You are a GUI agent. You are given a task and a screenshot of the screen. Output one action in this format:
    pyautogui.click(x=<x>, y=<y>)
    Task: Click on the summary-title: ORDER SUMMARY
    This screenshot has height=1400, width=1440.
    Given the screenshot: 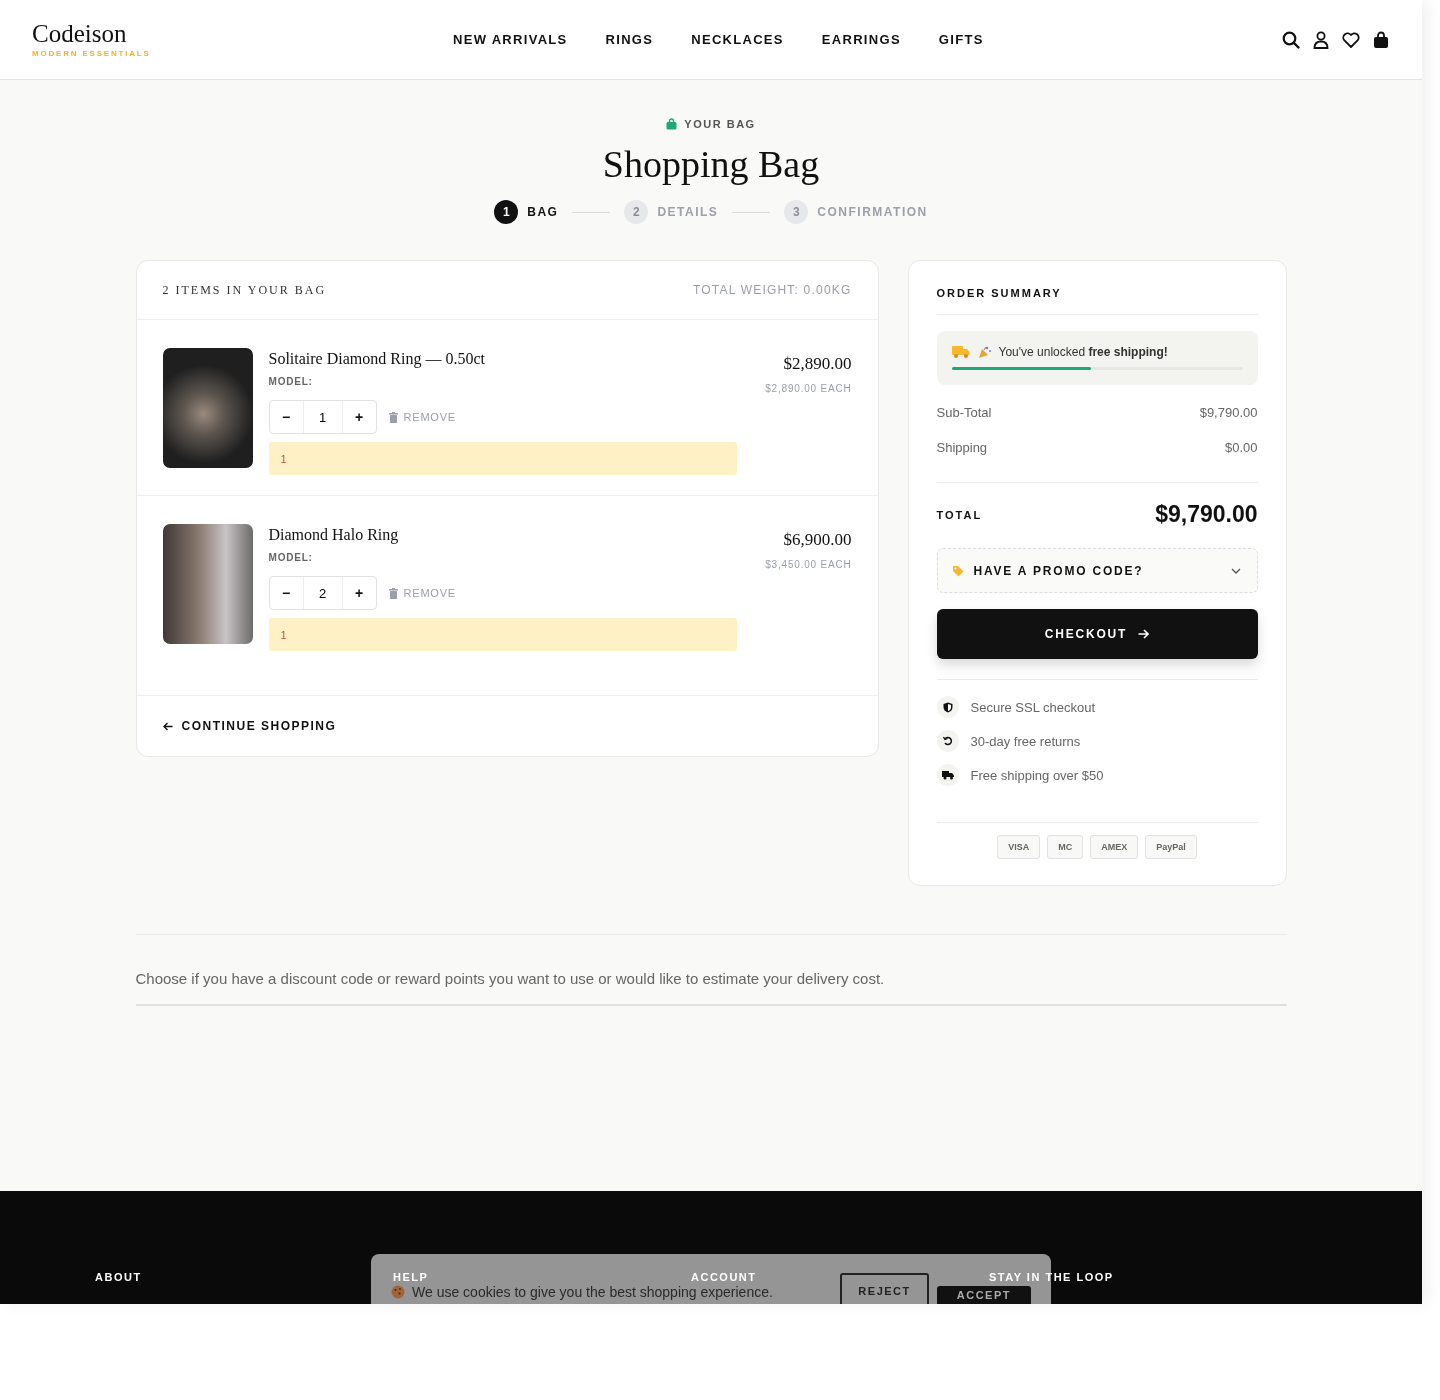 What is the action you would take?
    pyautogui.click(x=1097, y=301)
    